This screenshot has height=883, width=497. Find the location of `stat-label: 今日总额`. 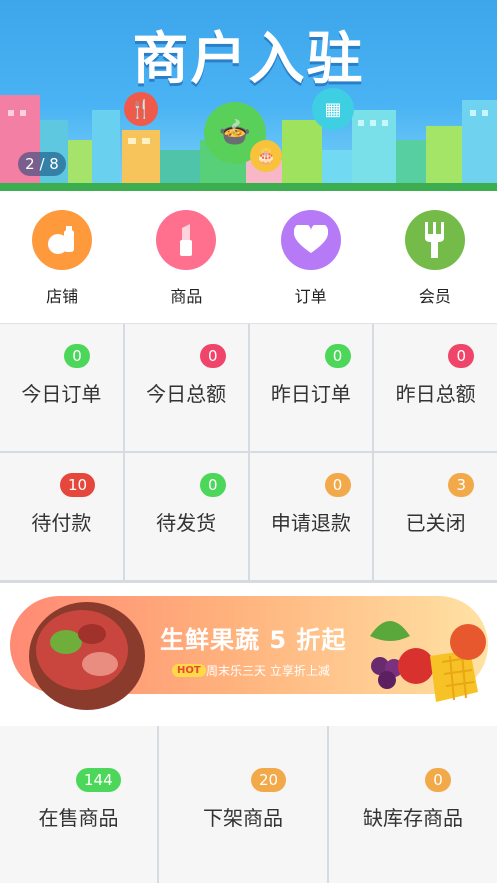

stat-label: 今日总额 is located at coordinates (186, 394).